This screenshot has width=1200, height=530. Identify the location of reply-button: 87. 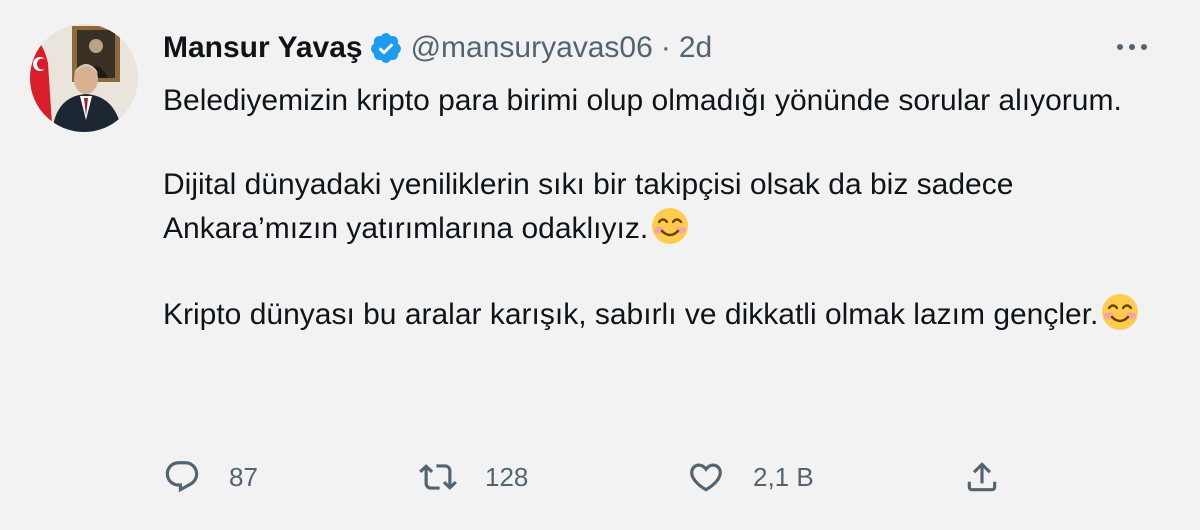
(210, 477).